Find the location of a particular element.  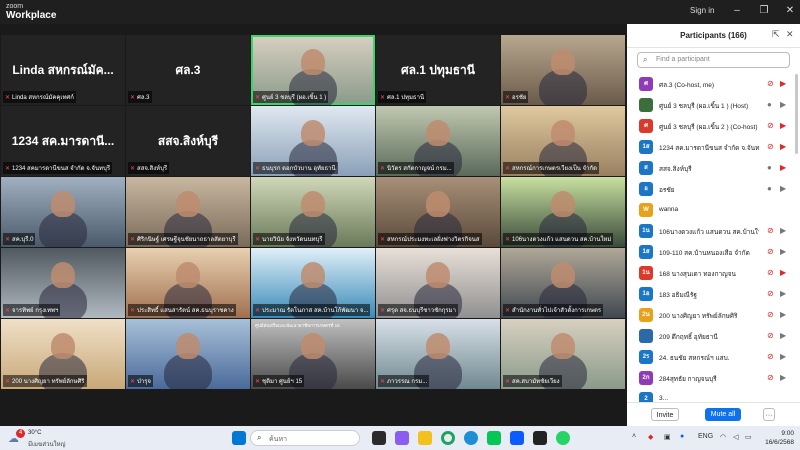

participant-row: 209 ดึกฤทธิ์ อุทัยธานี ⊘ ▶ is located at coordinates (713, 336).